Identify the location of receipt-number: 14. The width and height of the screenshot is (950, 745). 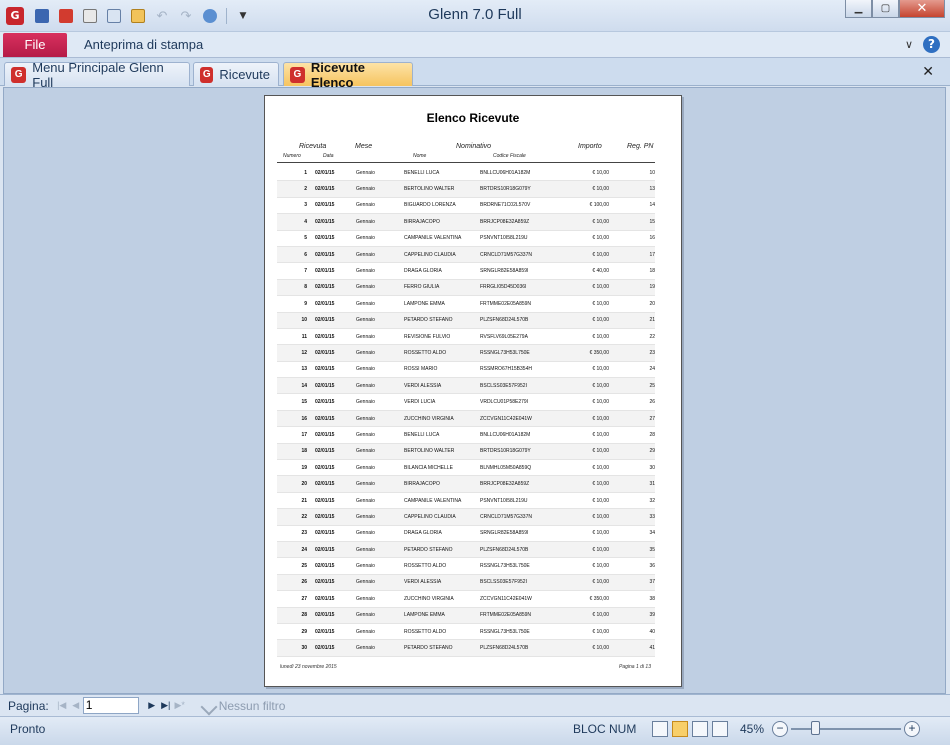
(304, 385).